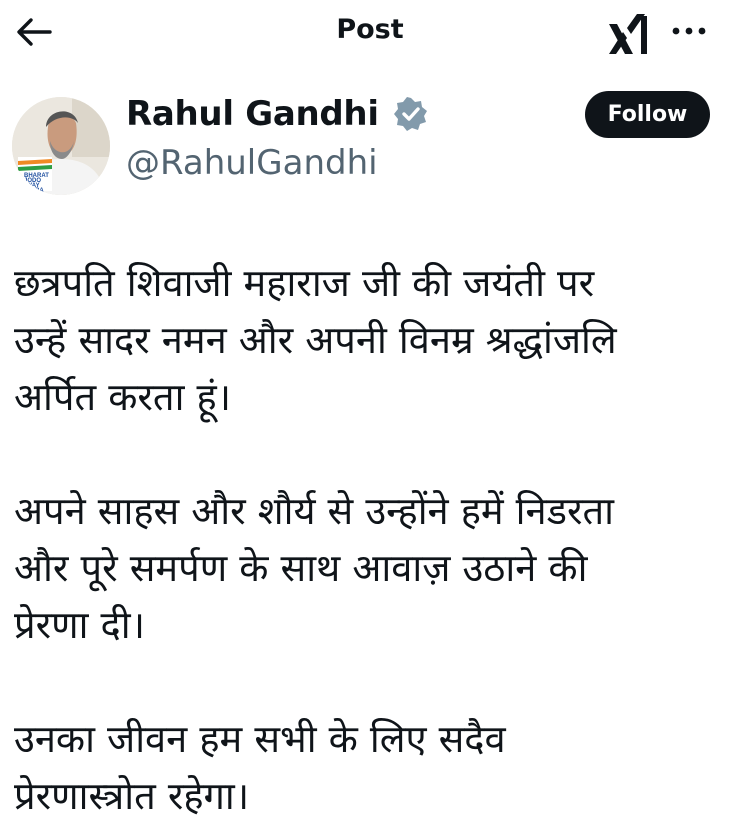  What do you see at coordinates (132, 796) in the screenshot?
I see `post-line: प्रेरणास्त्रोत रहेगा।` at bounding box center [132, 796].